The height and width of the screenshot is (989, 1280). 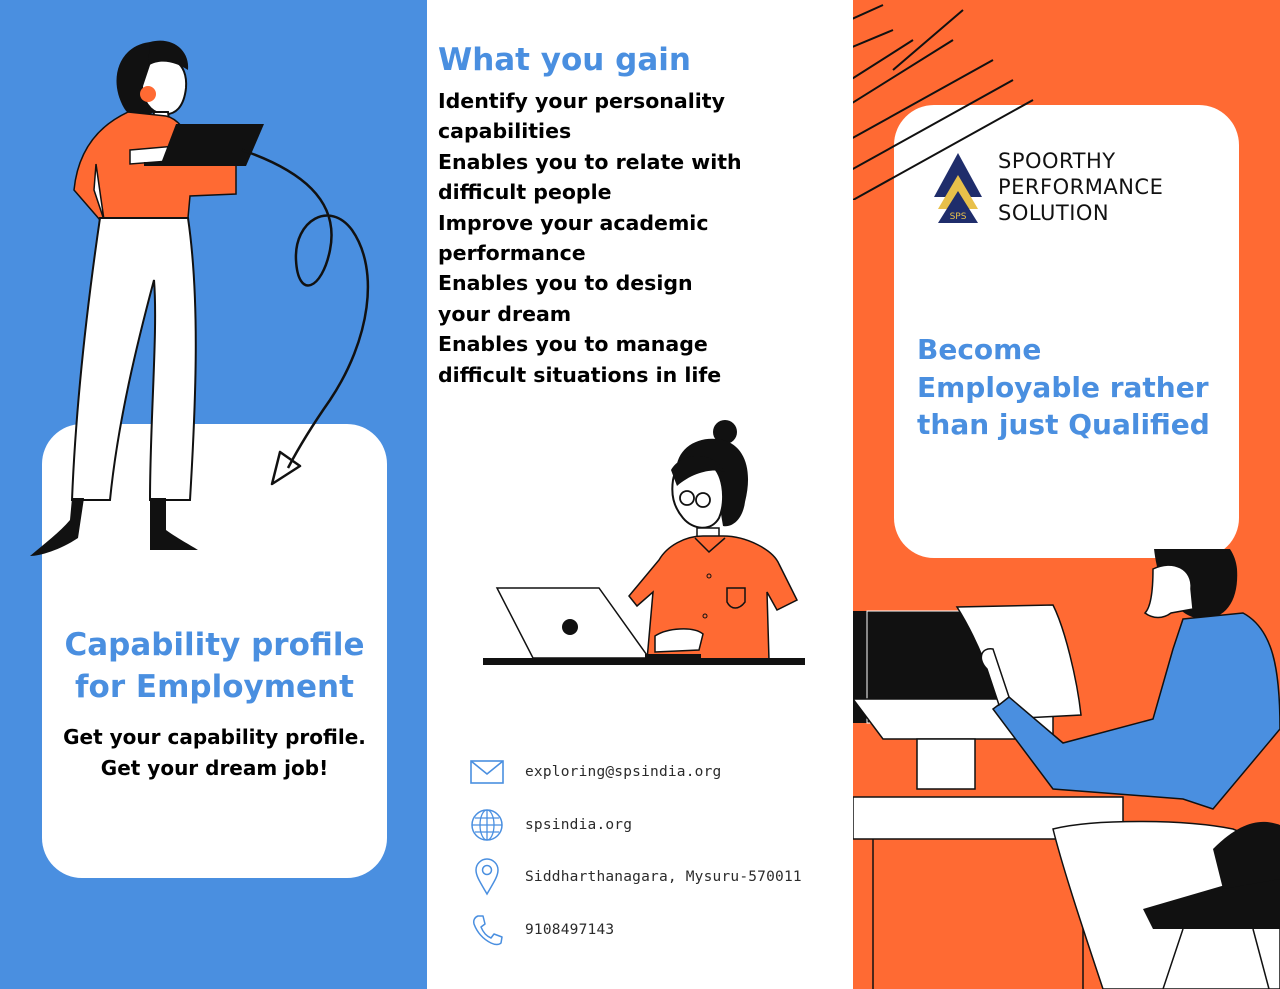 I want to click on contact-email-text: exploring@spsindia.org, so click(x=623, y=772).